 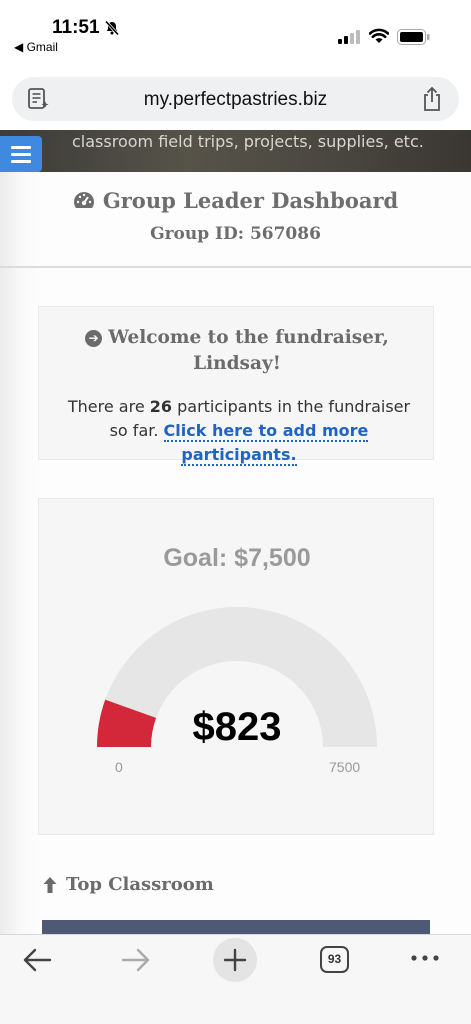 I want to click on plus-icon, so click(x=235, y=960).